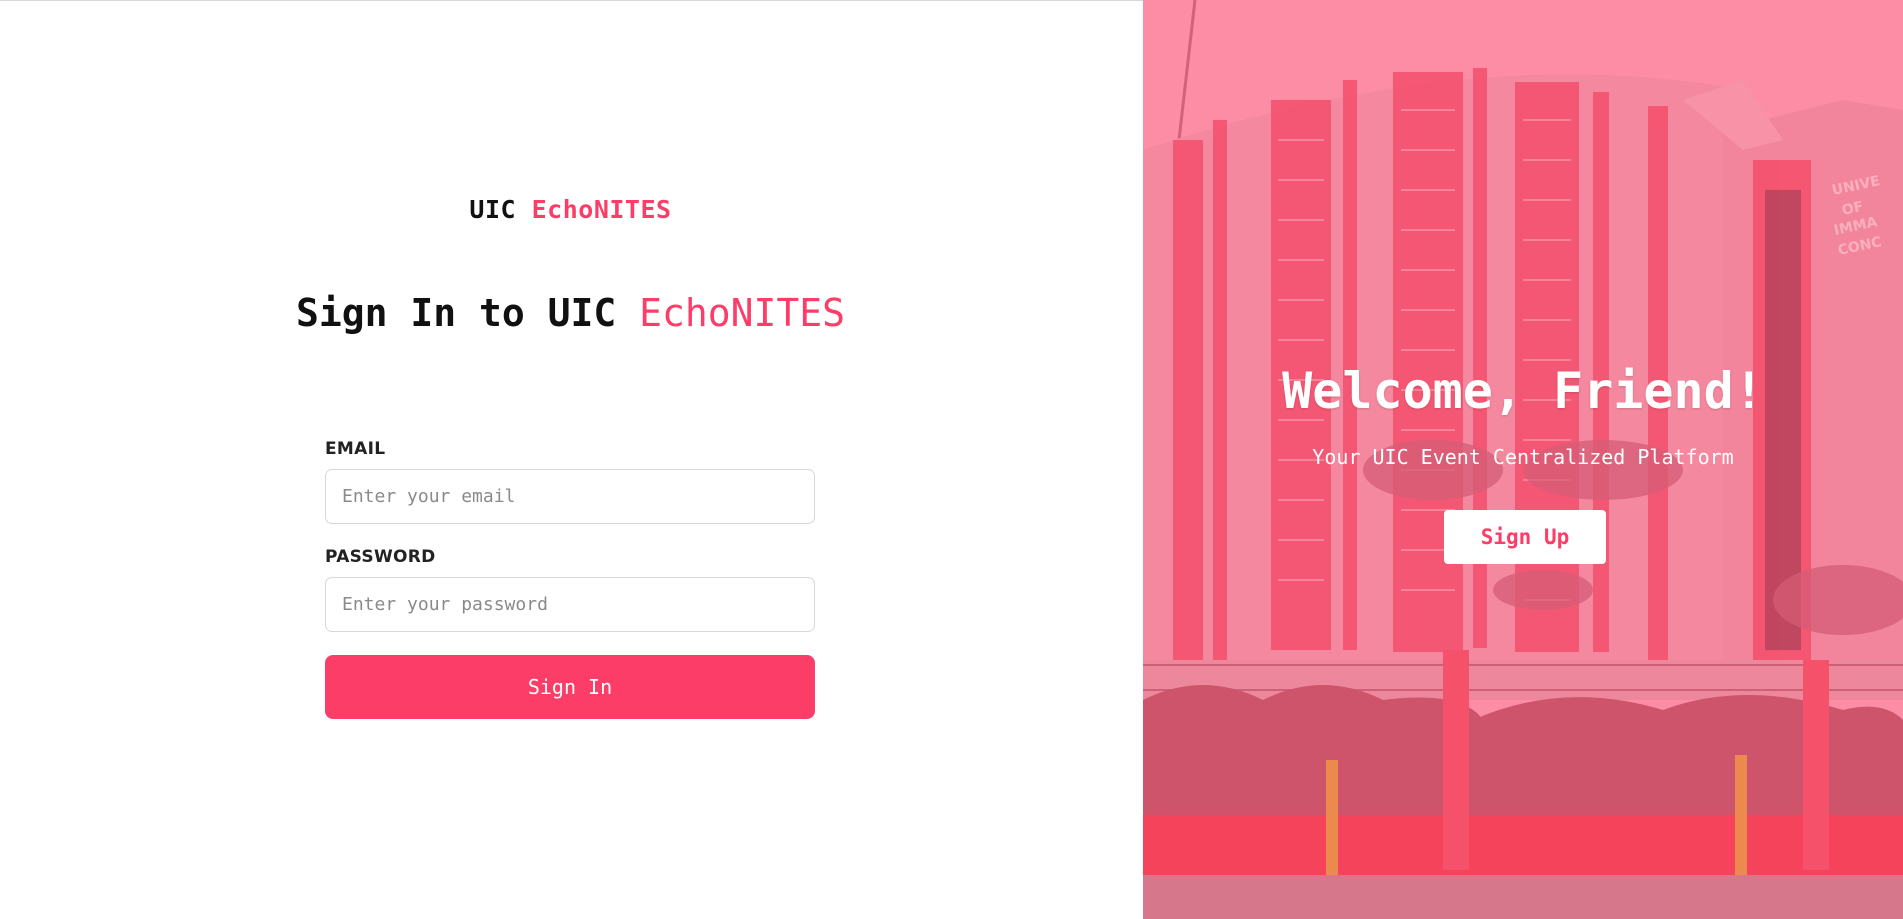 Image resolution: width=1903 pixels, height=919 pixels. I want to click on email-group: EMAIL, so click(570, 481).